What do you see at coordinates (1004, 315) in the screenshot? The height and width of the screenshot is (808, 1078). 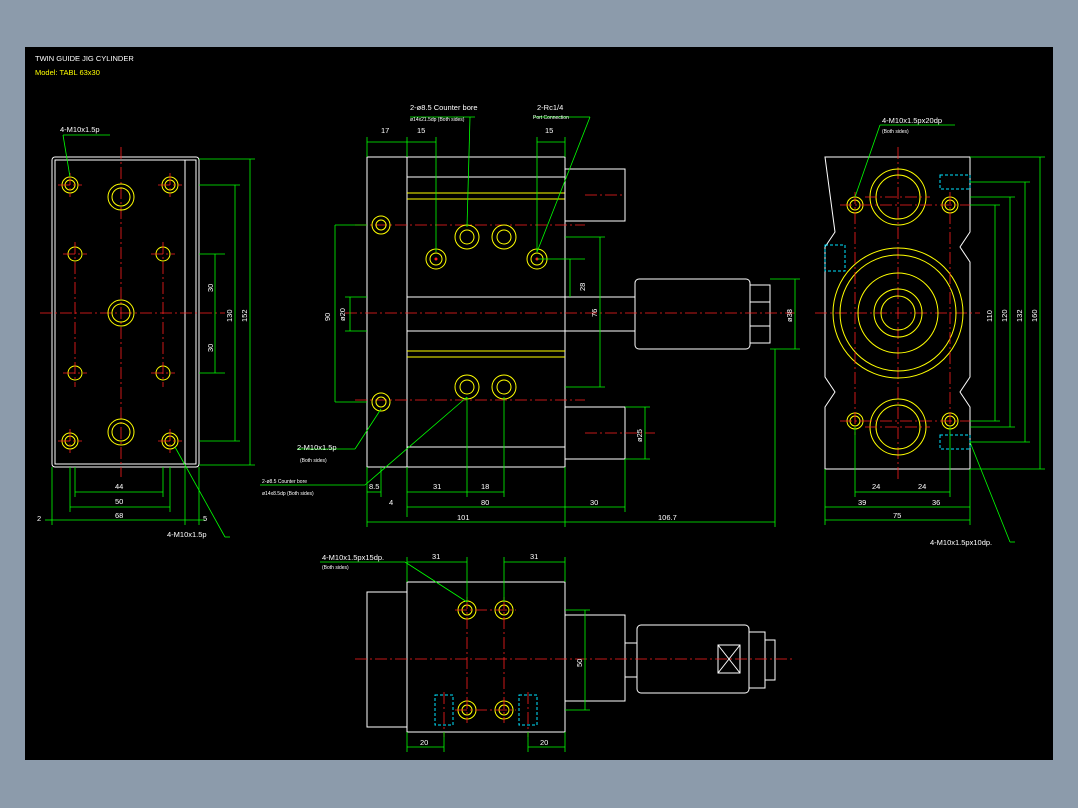 I see `right-dim-120: 120` at bounding box center [1004, 315].